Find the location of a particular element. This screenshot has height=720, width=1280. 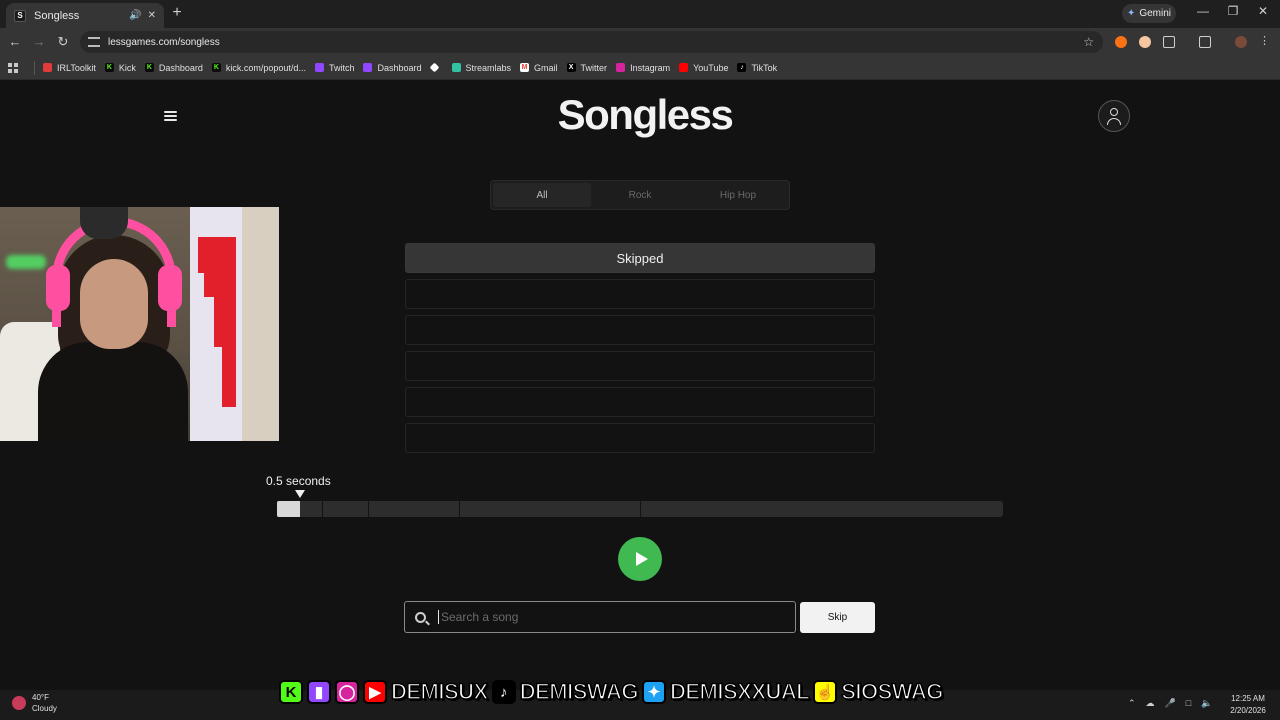

genre-tabs: All Rock Hip Hop is located at coordinates (640, 195).